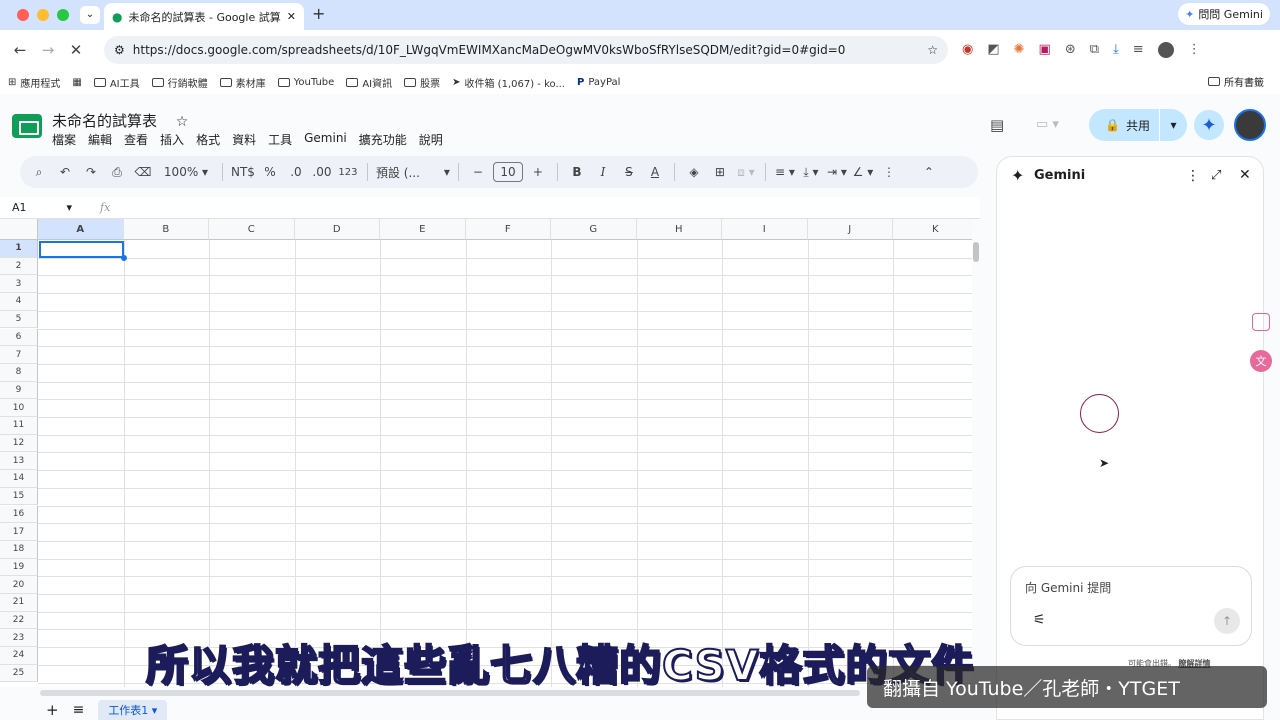 The width and height of the screenshot is (1280, 720). Describe the element at coordinates (976, 252) in the screenshot. I see `vertical-scrollbar` at that location.